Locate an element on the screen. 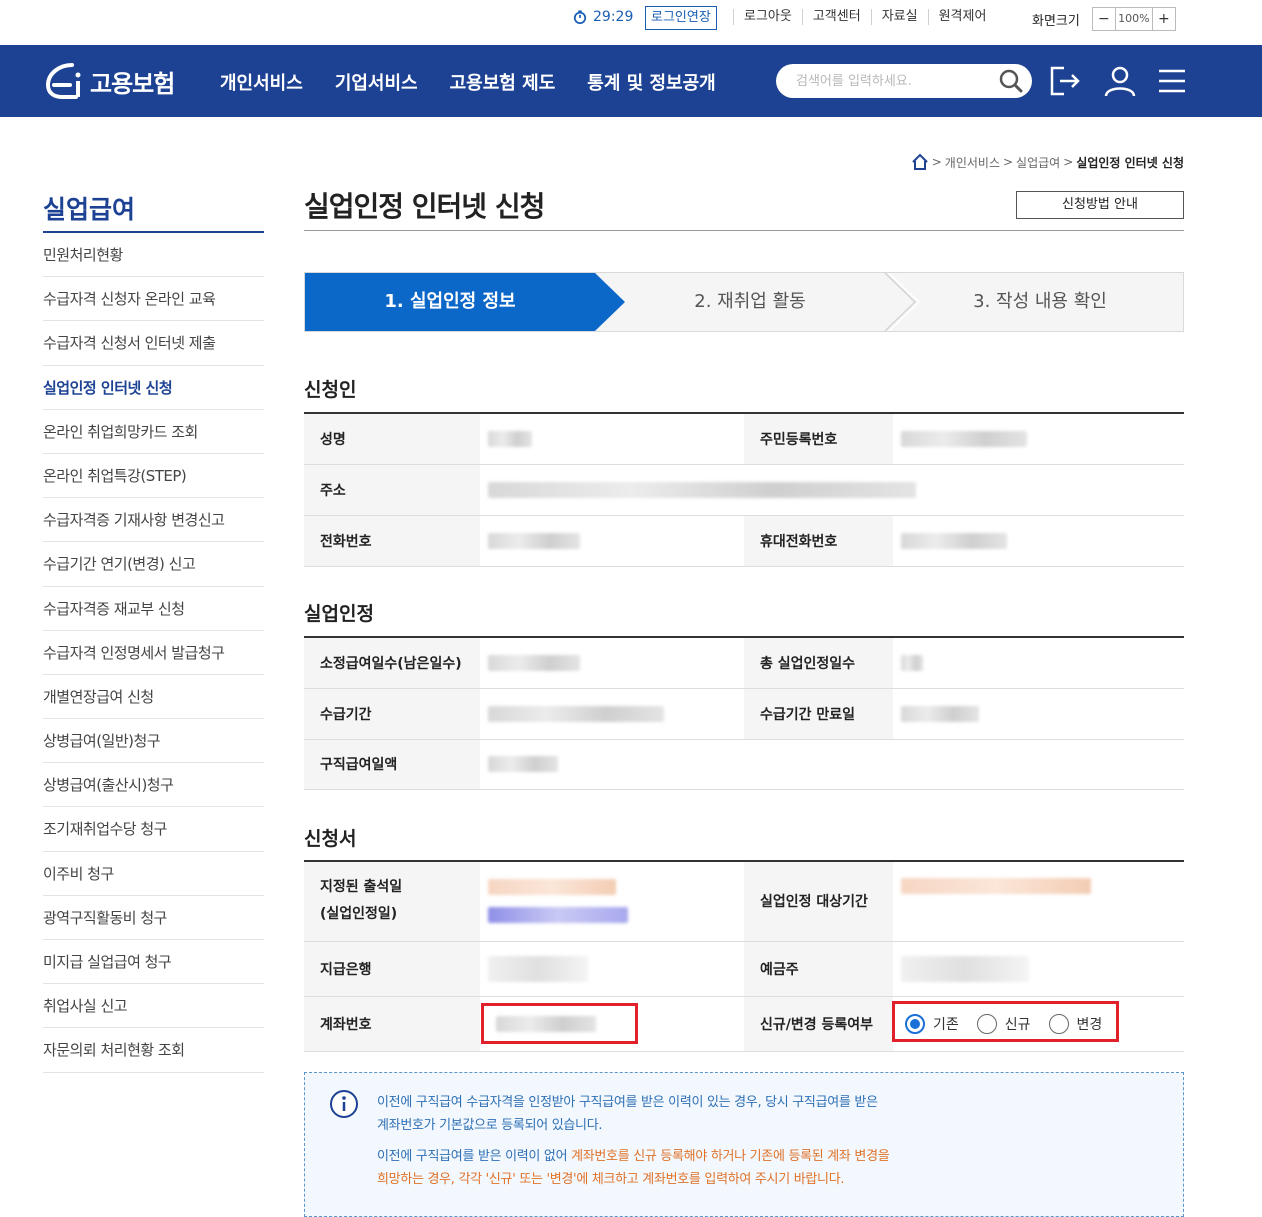  sidebar-item: 광역구직활동비 청구 is located at coordinates (153, 918).